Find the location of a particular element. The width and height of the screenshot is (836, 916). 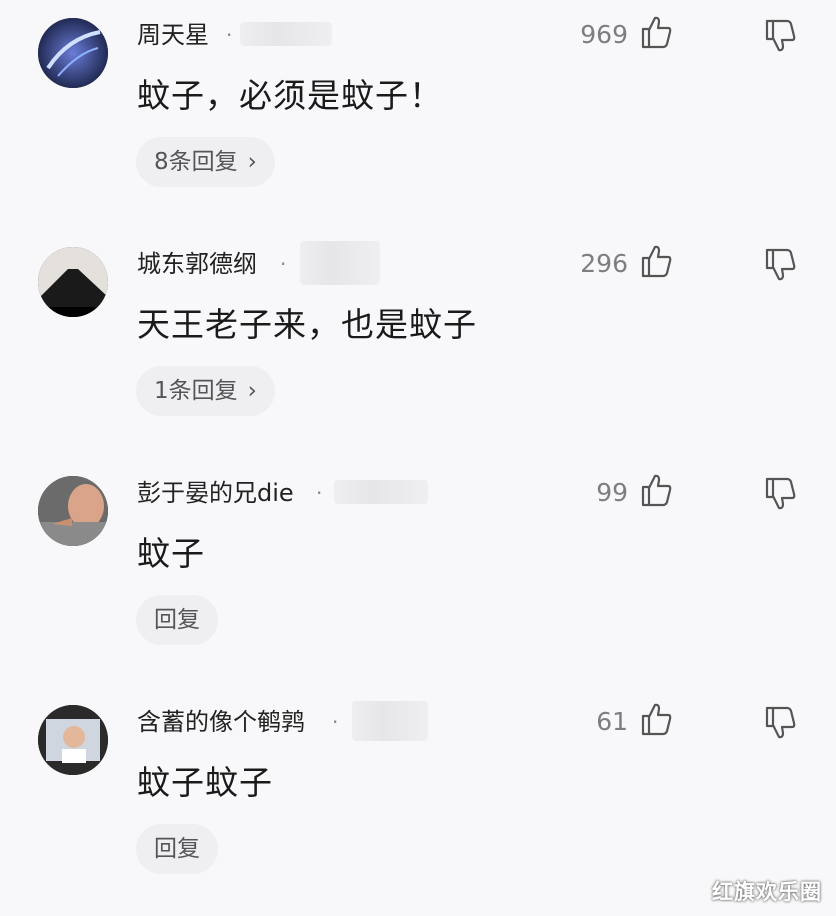

watermark: 红旗欢乐圈 is located at coordinates (767, 892).